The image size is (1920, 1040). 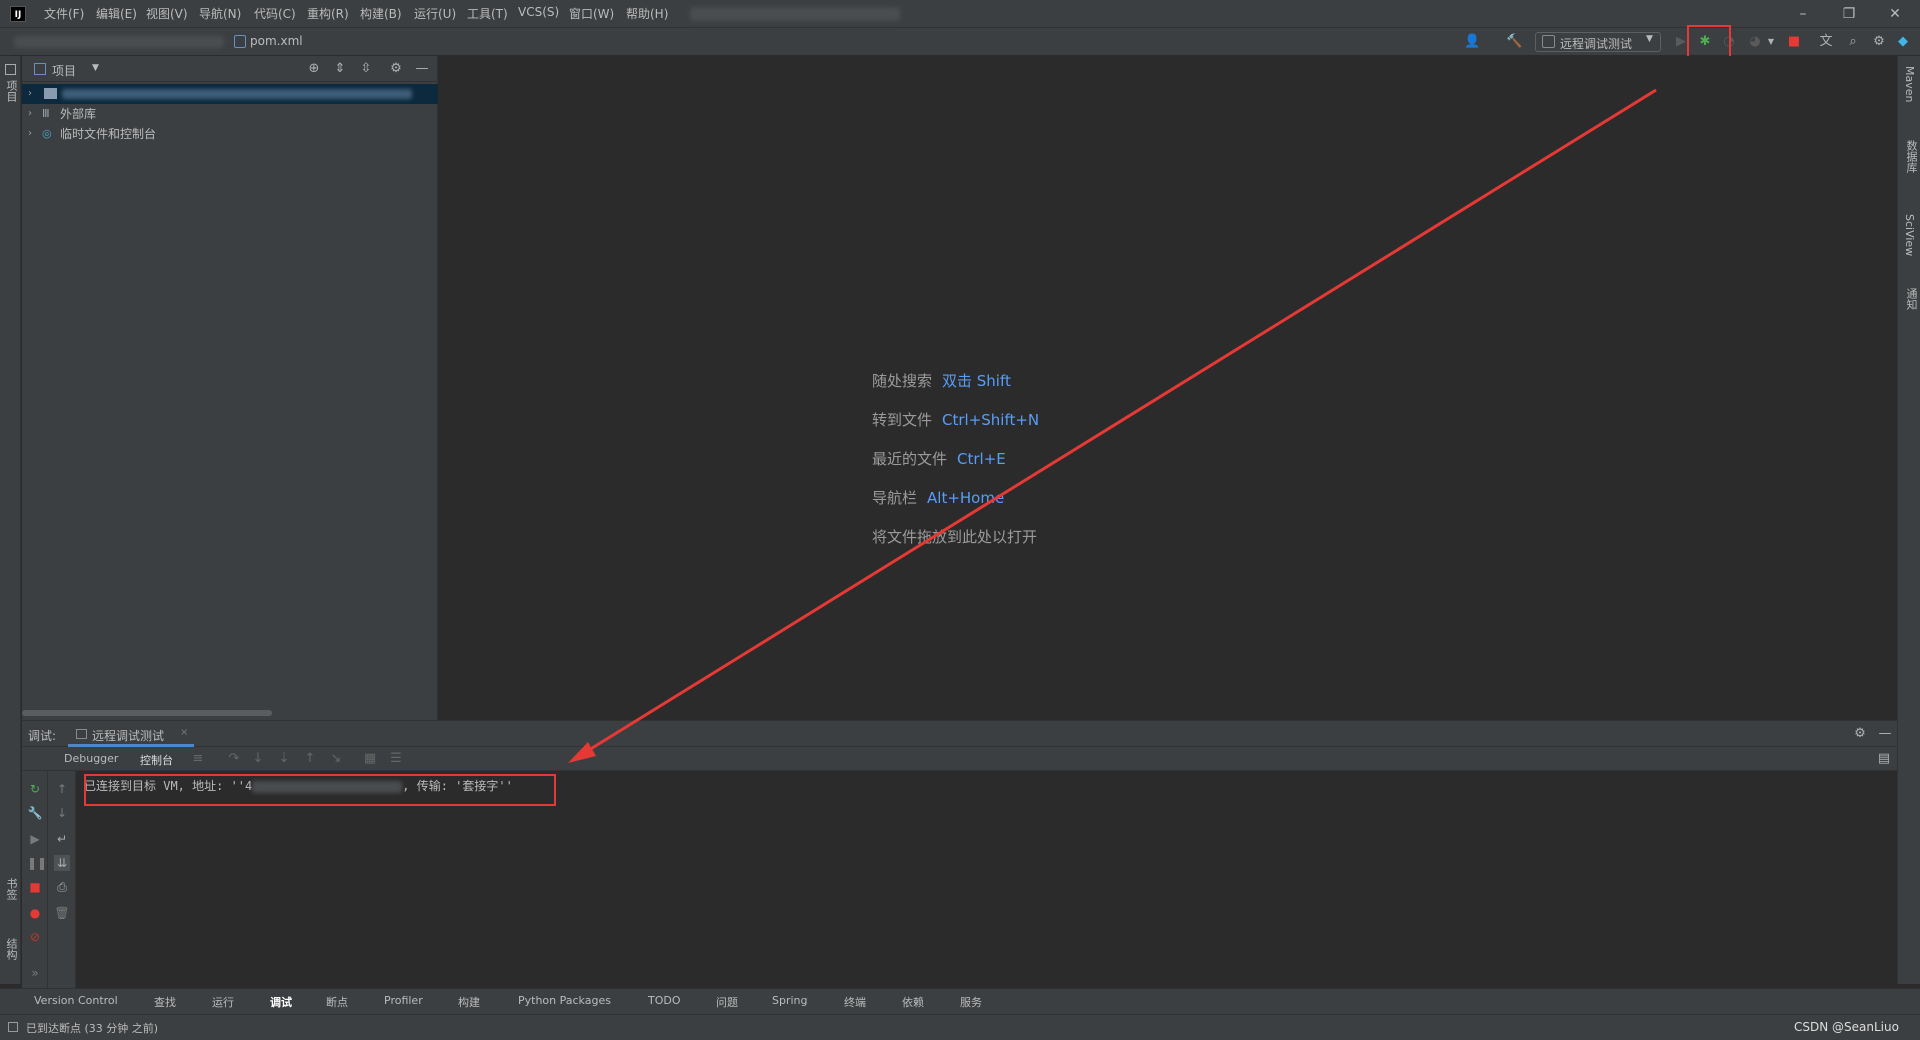 What do you see at coordinates (275, 13) in the screenshot?
I see `menu-code: 代码(C)` at bounding box center [275, 13].